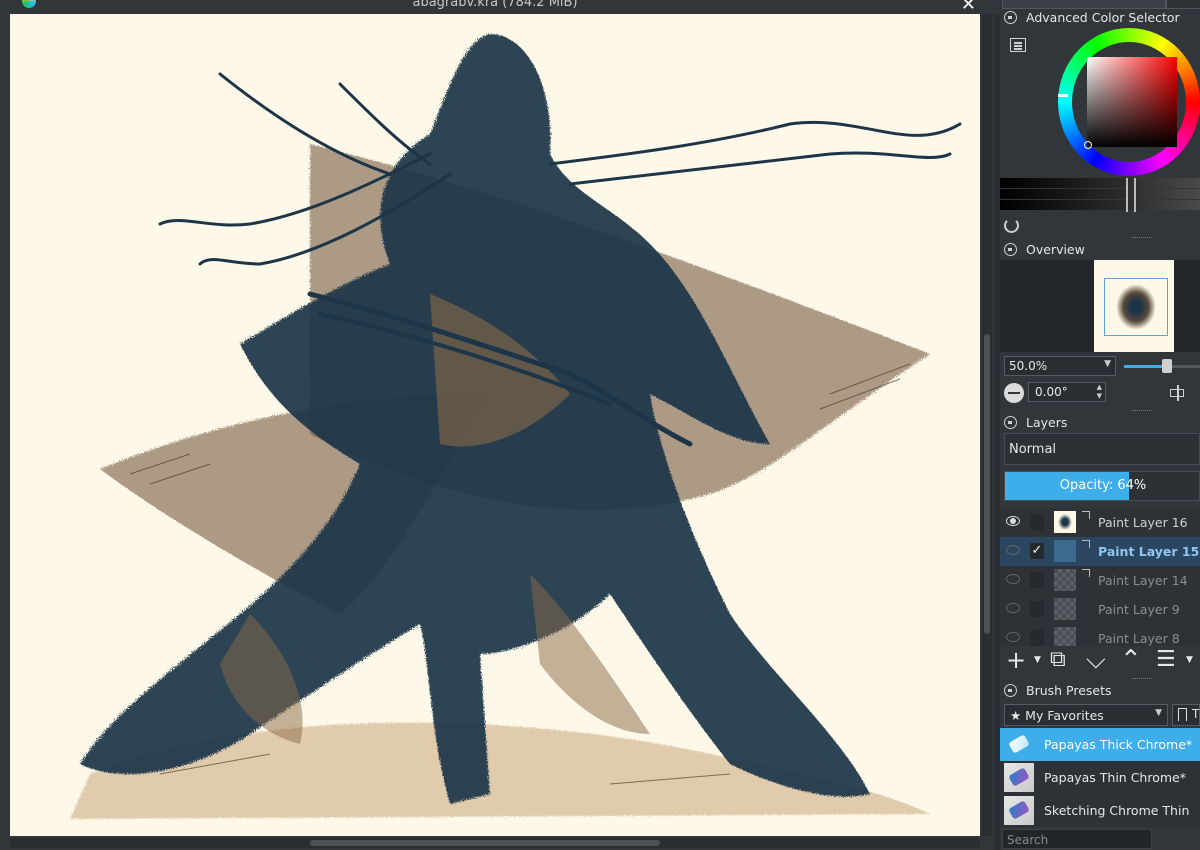 Image resolution: width=1200 pixels, height=850 pixels. I want to click on layer-name: Paint Layer 16, so click(1143, 522).